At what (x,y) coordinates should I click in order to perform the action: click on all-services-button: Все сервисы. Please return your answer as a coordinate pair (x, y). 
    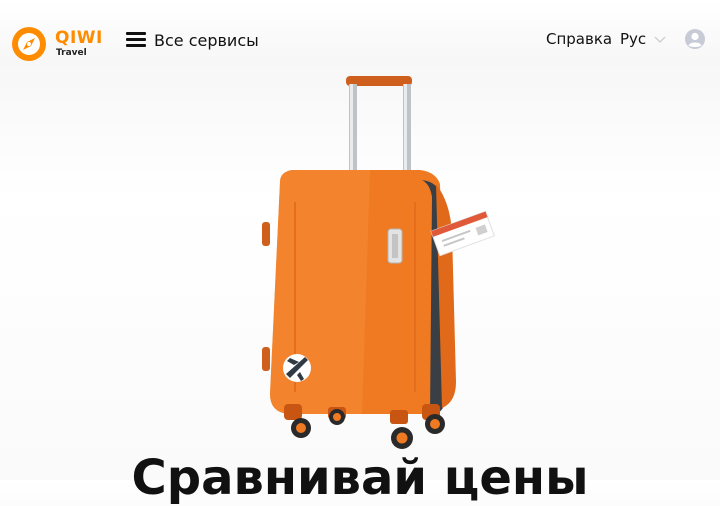
    Looking at the image, I should click on (192, 40).